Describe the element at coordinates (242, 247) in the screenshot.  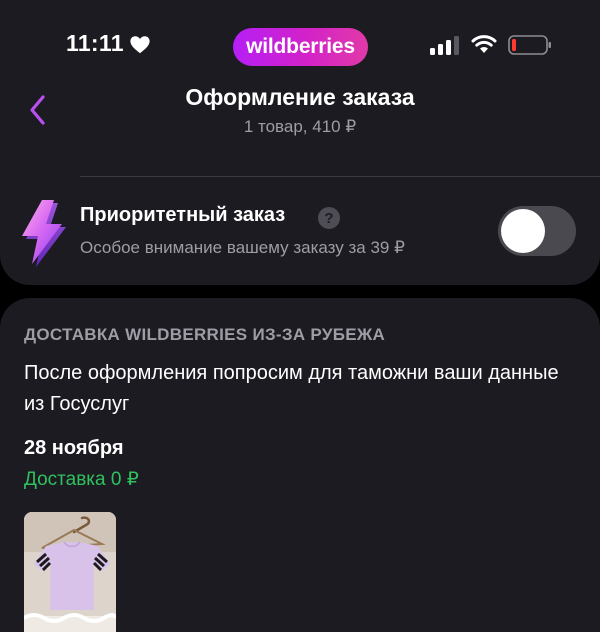
I see `priority-order-description: Особое внимание вашему заказу за 39 ₽` at that location.